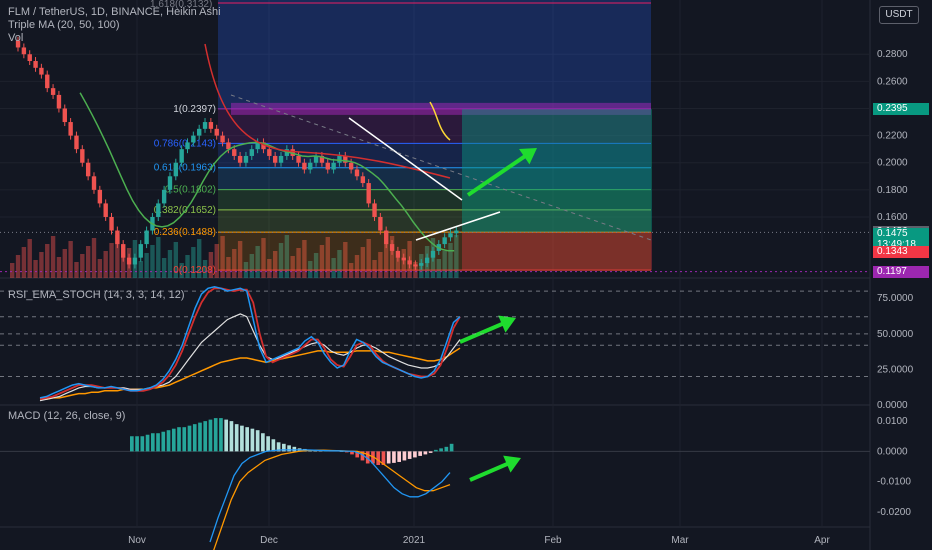  What do you see at coordinates (114, 12) in the screenshot?
I see `symbol-title: FLM / TetherUS, 1D, BINANCE, Heikin Ashi` at bounding box center [114, 12].